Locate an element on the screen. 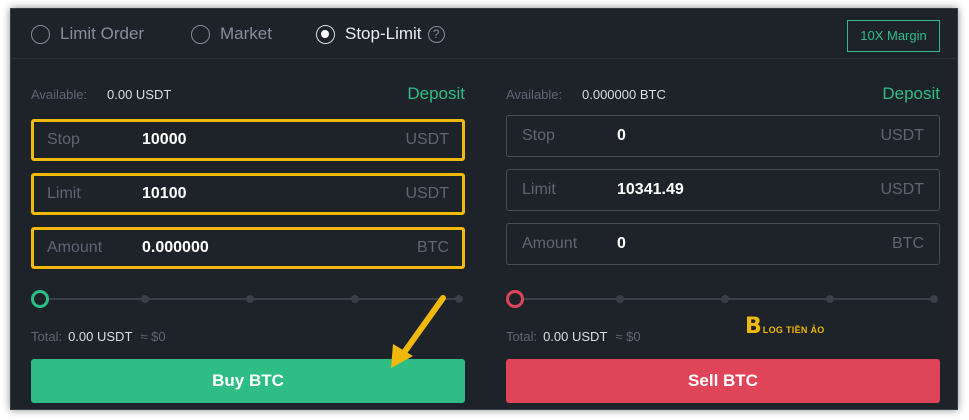  field-value: 0.000000 is located at coordinates (175, 248).